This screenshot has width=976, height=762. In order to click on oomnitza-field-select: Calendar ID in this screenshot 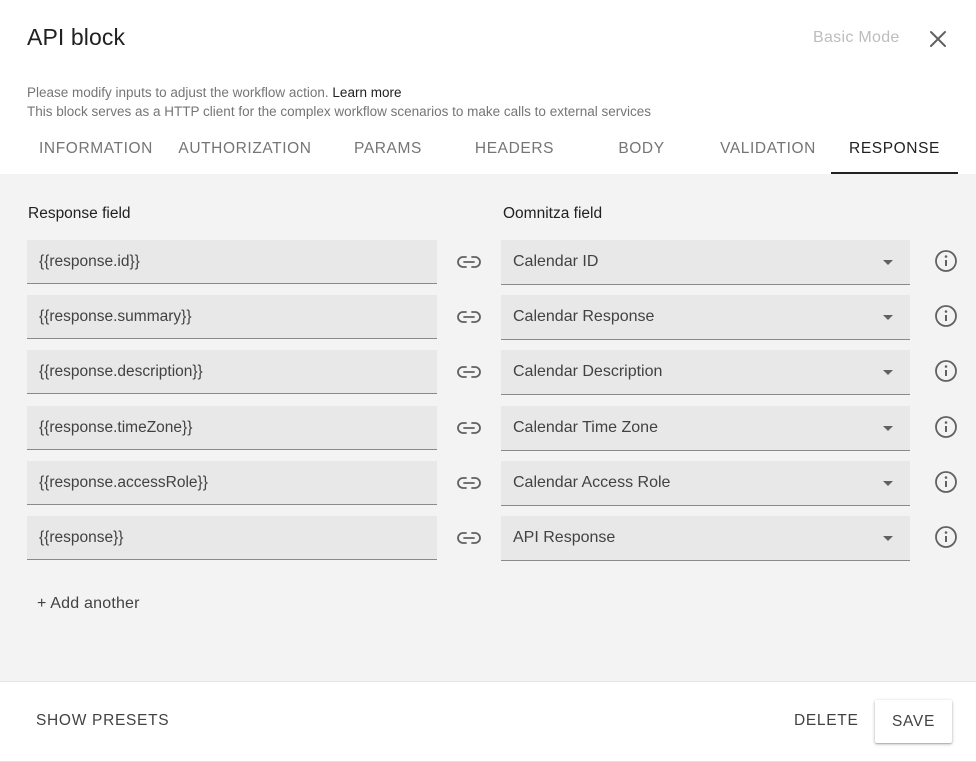, I will do `click(705, 262)`.